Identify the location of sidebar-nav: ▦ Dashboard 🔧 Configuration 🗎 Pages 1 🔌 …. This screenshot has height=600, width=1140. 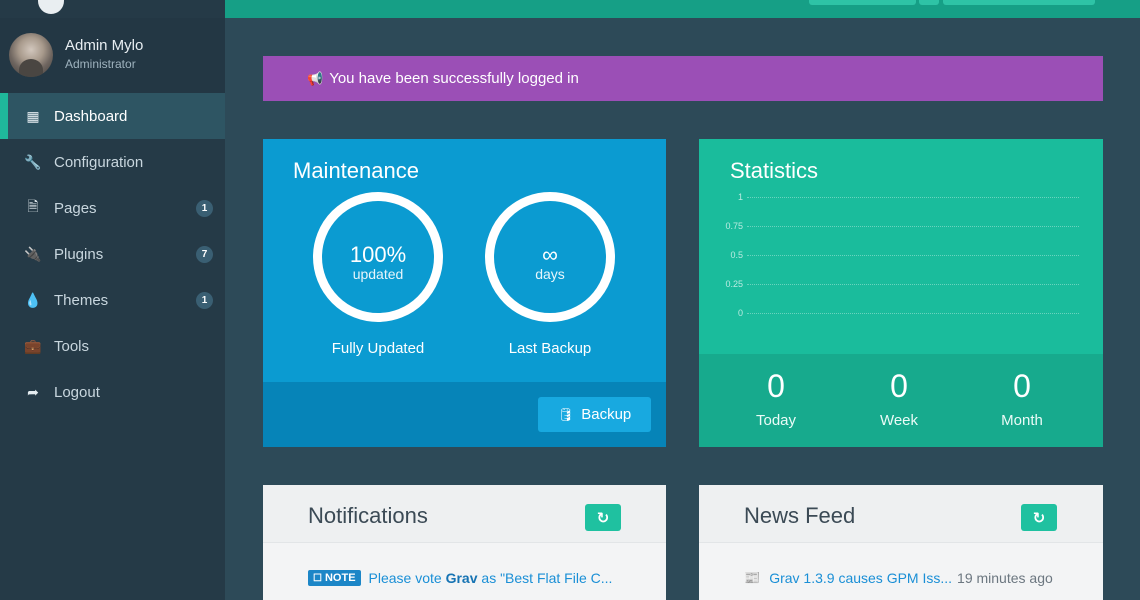
(112, 254).